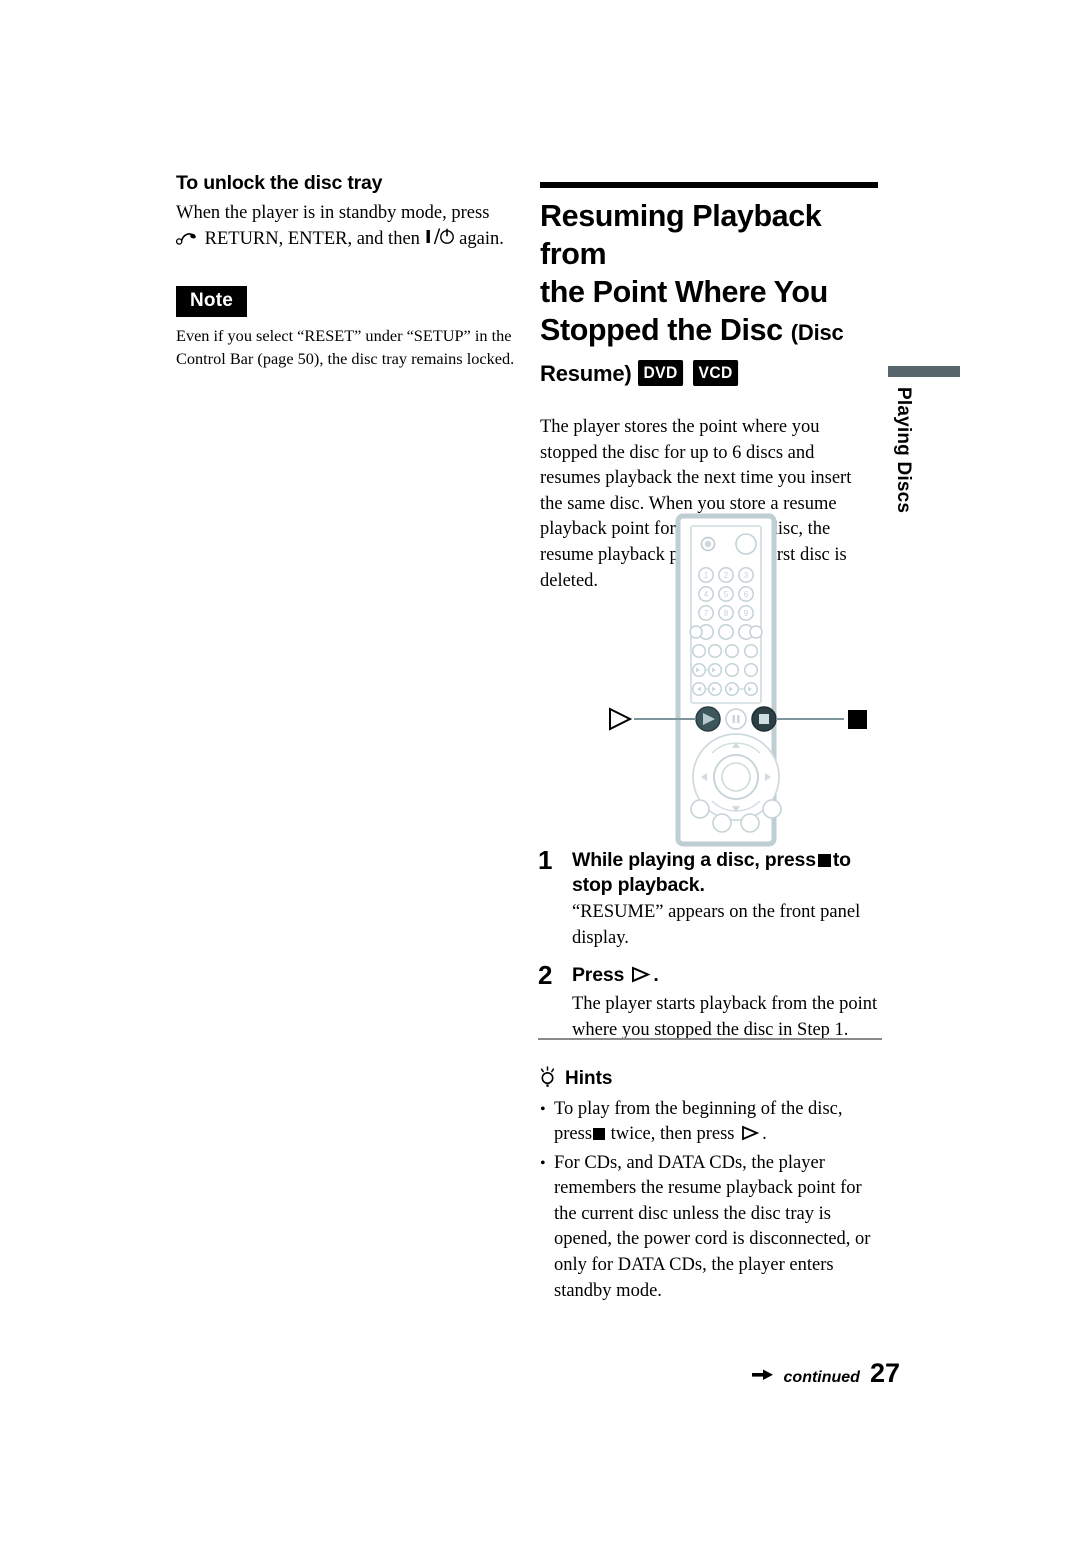 The height and width of the screenshot is (1543, 1080). What do you see at coordinates (726, 594) in the screenshot?
I see `svg-text: 5` at bounding box center [726, 594].